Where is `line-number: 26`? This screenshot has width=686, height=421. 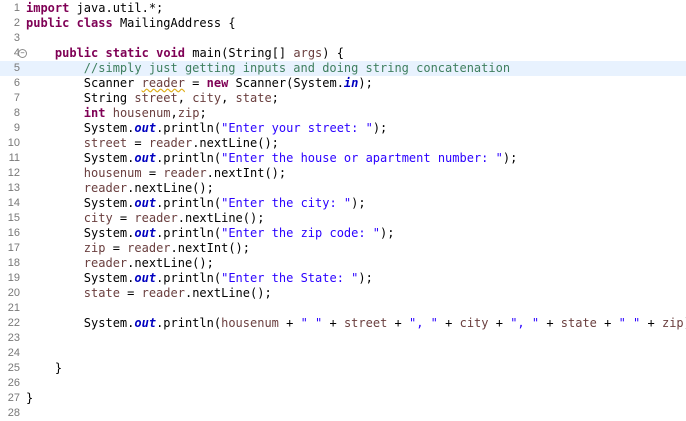 line-number: 26 is located at coordinates (13, 383).